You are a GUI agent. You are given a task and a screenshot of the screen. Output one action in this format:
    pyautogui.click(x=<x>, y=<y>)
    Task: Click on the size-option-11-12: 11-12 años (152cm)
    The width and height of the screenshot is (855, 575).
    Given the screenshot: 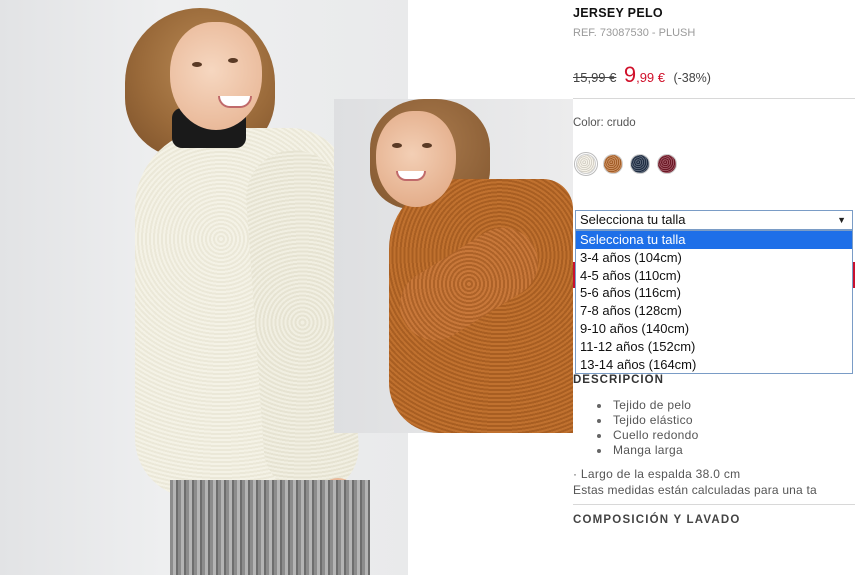 What is the action you would take?
    pyautogui.click(x=714, y=347)
    